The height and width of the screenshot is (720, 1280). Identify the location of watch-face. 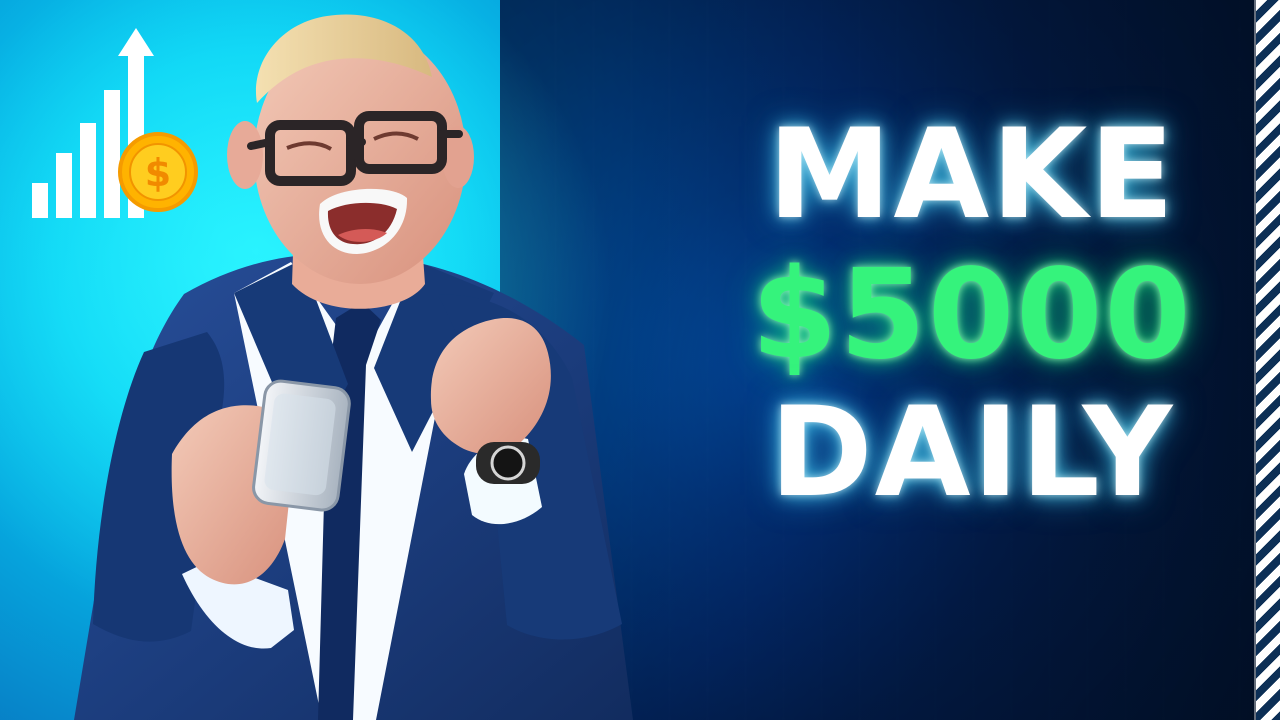
(508, 463).